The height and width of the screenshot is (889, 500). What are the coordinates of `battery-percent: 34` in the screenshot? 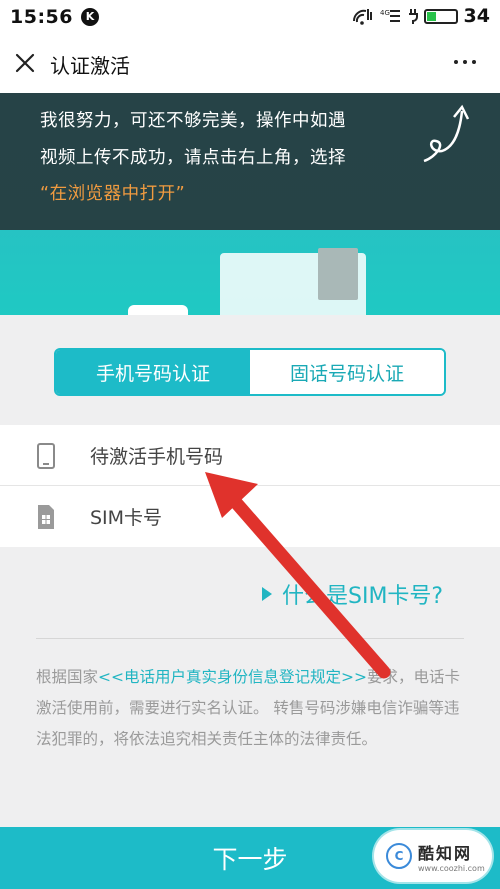 It's located at (476, 16).